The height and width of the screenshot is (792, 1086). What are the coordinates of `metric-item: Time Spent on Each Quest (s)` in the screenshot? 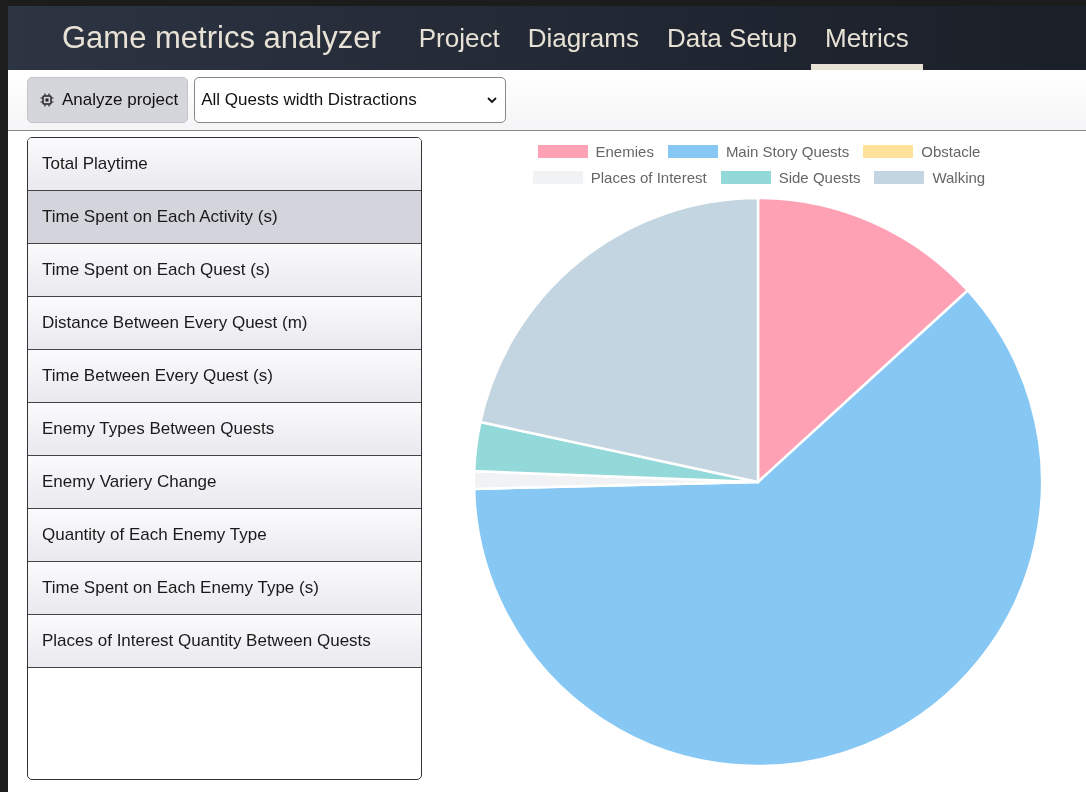 It's located at (224, 270).